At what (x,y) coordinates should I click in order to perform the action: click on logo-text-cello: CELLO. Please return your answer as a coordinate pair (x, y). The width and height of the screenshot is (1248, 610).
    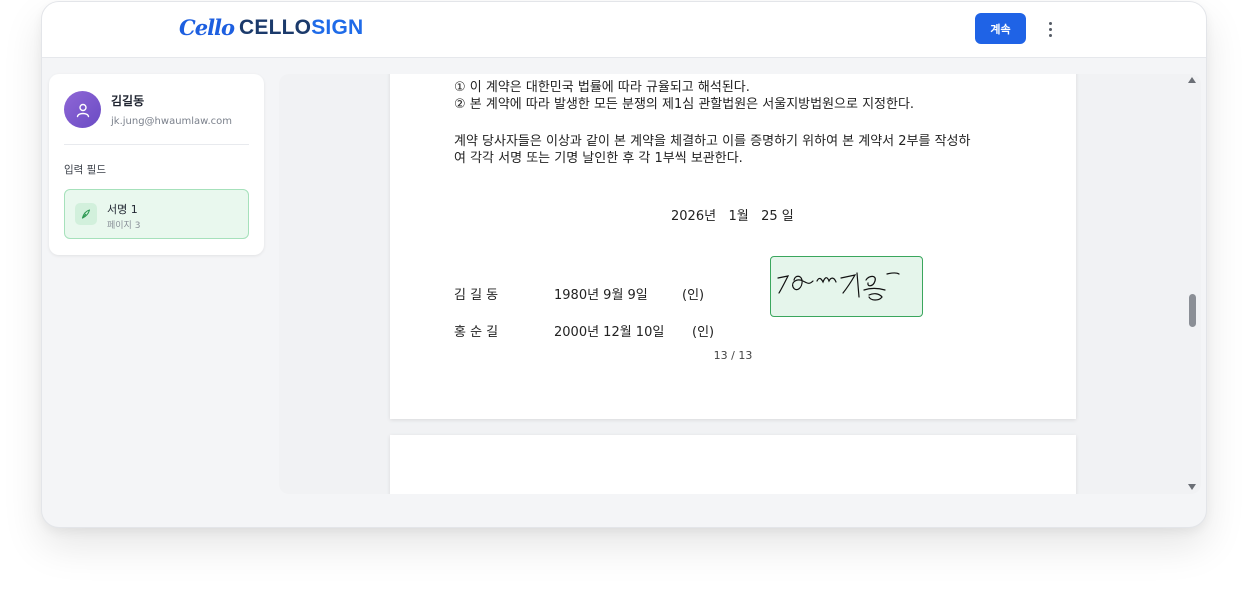
    Looking at the image, I should click on (275, 27).